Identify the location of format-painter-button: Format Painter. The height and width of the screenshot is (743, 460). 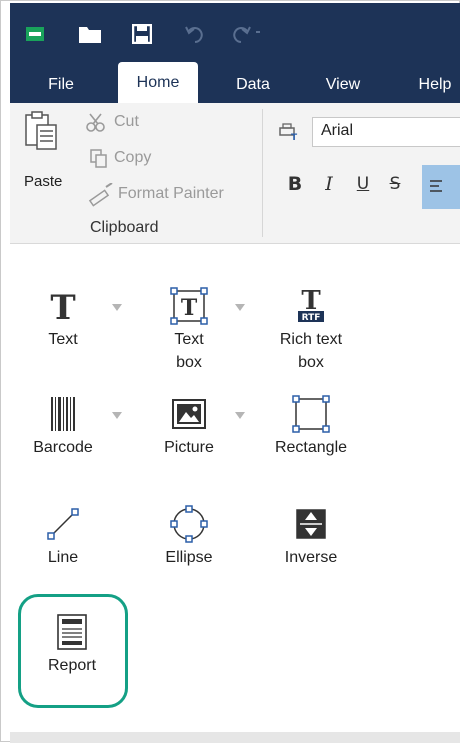
(171, 195).